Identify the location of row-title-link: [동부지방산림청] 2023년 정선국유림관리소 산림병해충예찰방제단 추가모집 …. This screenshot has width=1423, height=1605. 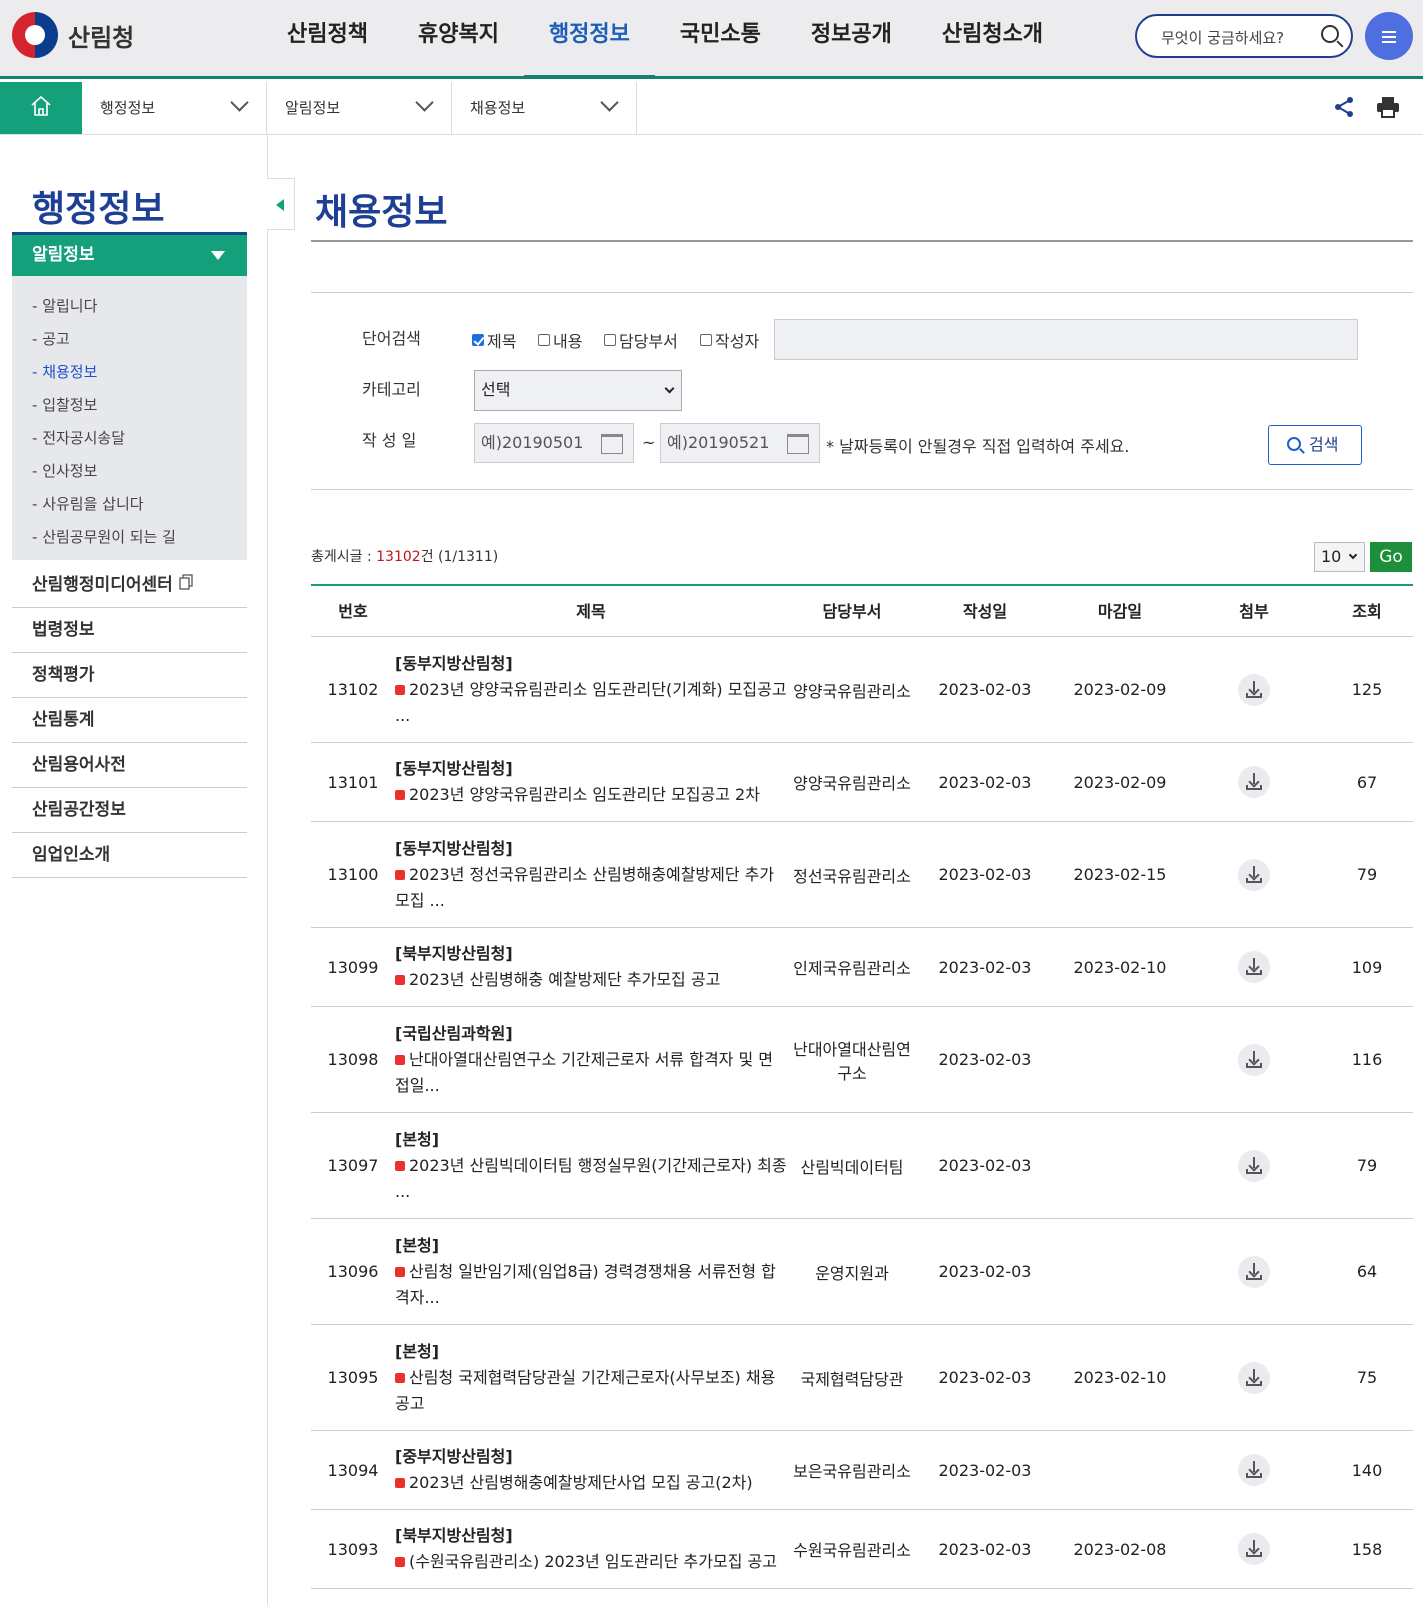
(591, 874).